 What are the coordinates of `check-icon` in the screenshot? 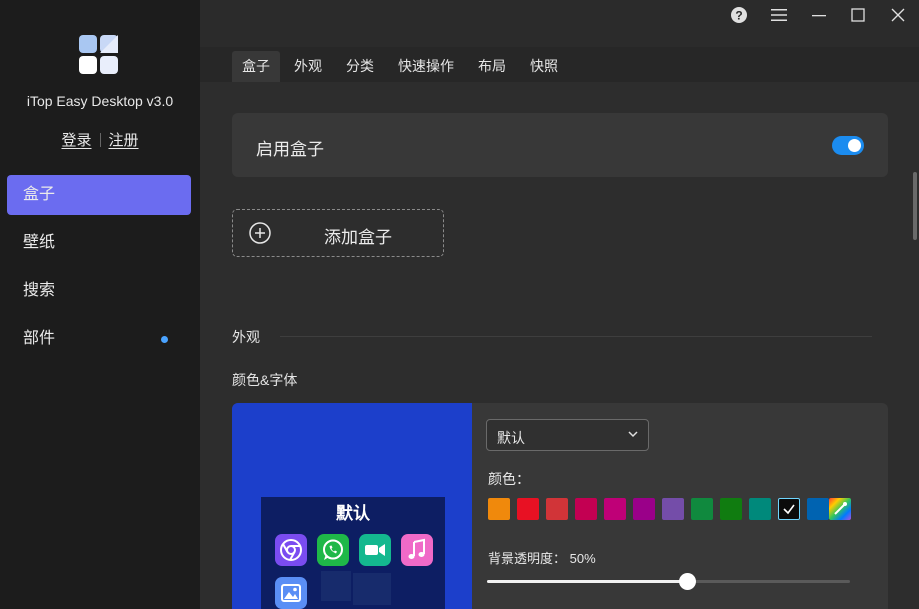 It's located at (789, 509).